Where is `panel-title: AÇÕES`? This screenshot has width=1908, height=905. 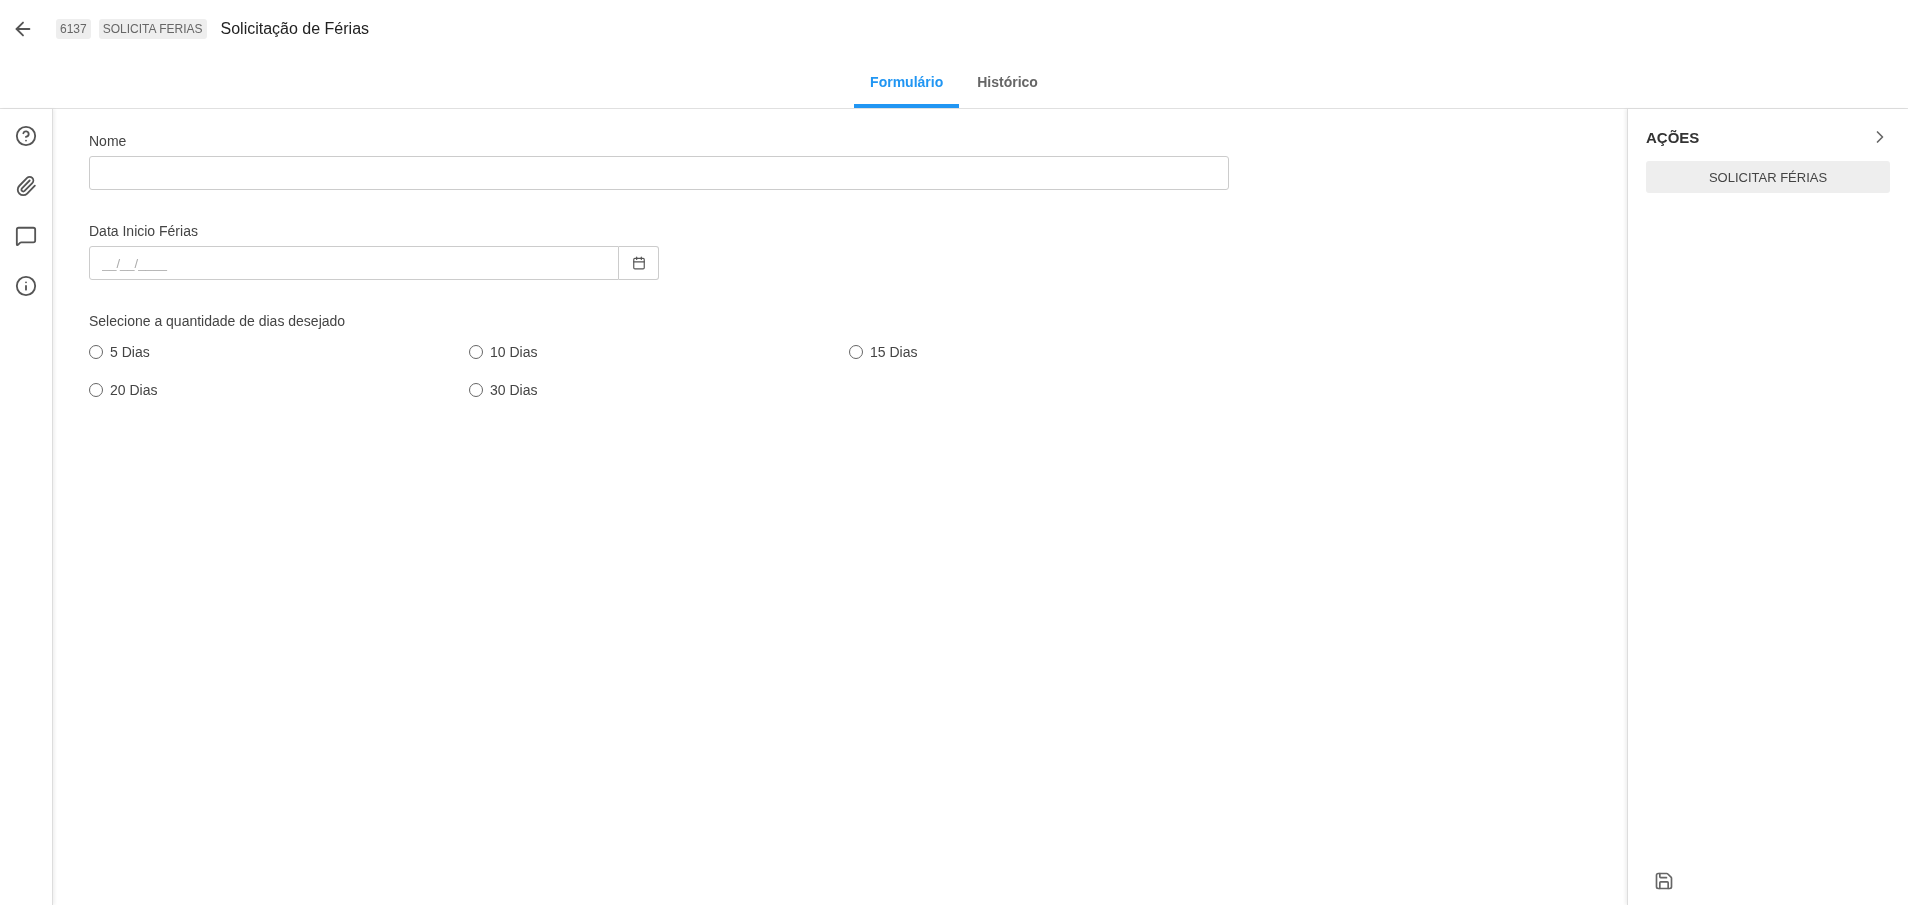 panel-title: AÇÕES is located at coordinates (1673, 137).